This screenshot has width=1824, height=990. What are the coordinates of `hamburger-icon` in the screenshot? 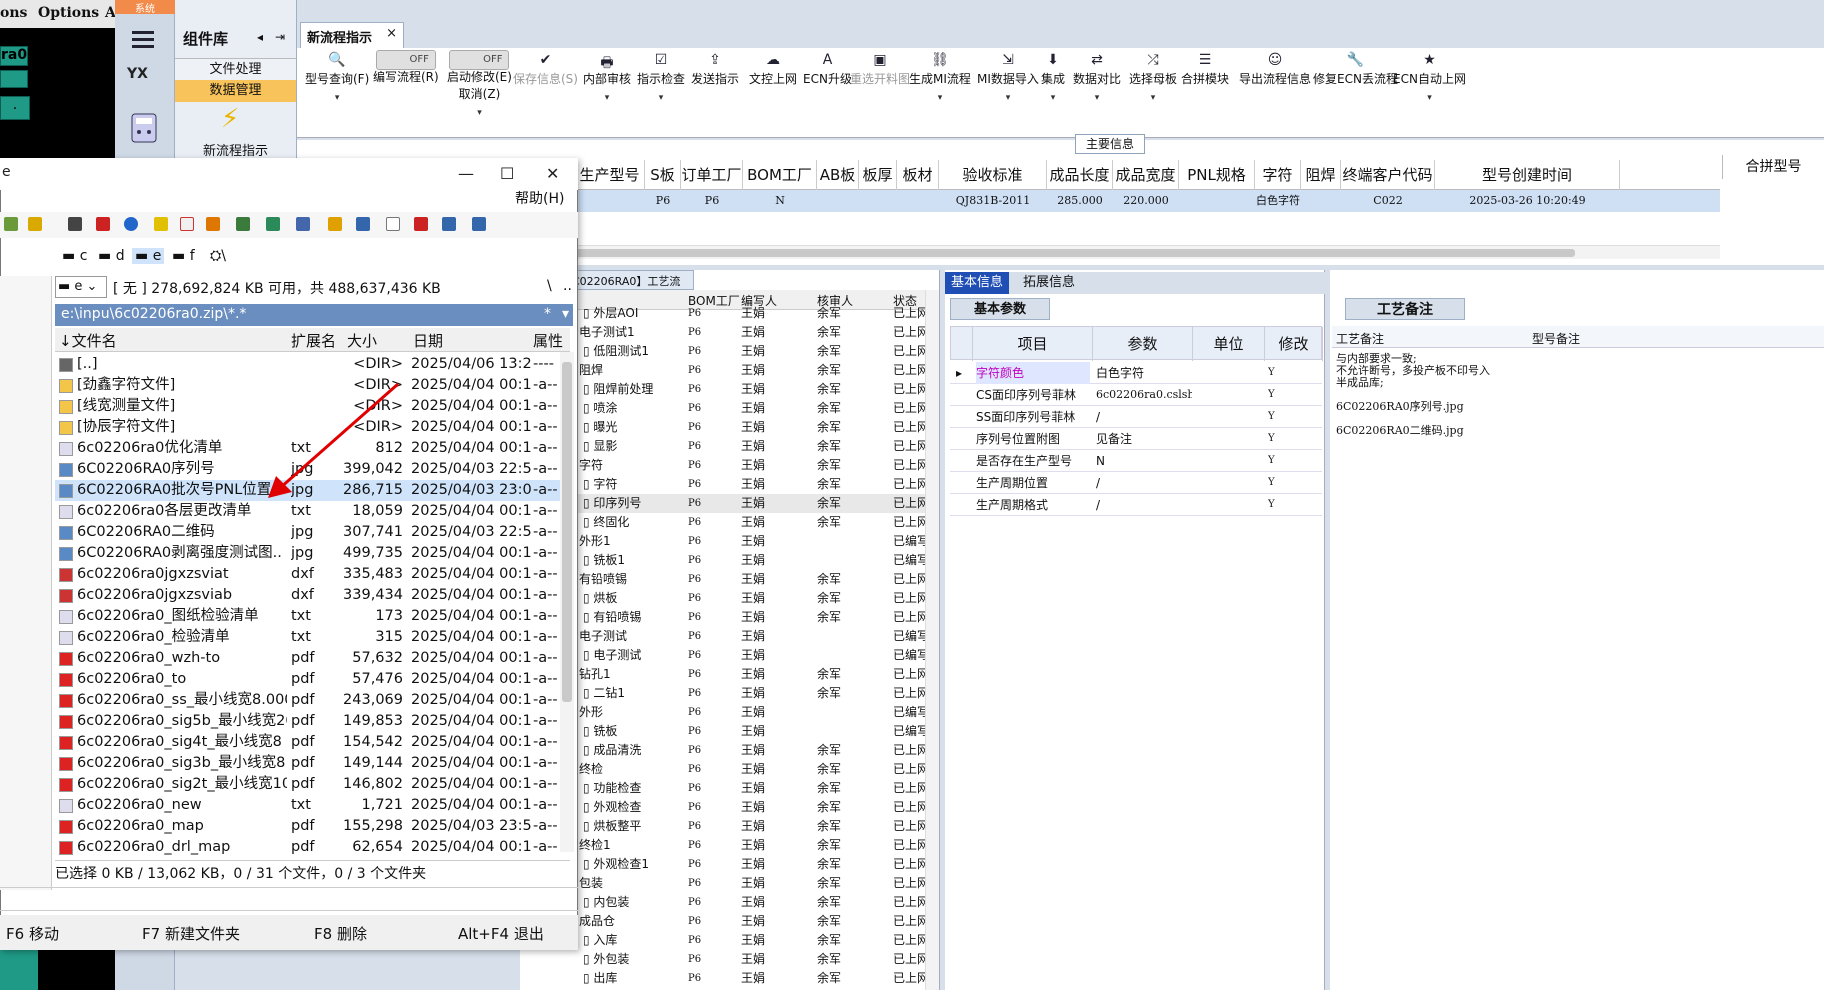 It's located at (144, 39).